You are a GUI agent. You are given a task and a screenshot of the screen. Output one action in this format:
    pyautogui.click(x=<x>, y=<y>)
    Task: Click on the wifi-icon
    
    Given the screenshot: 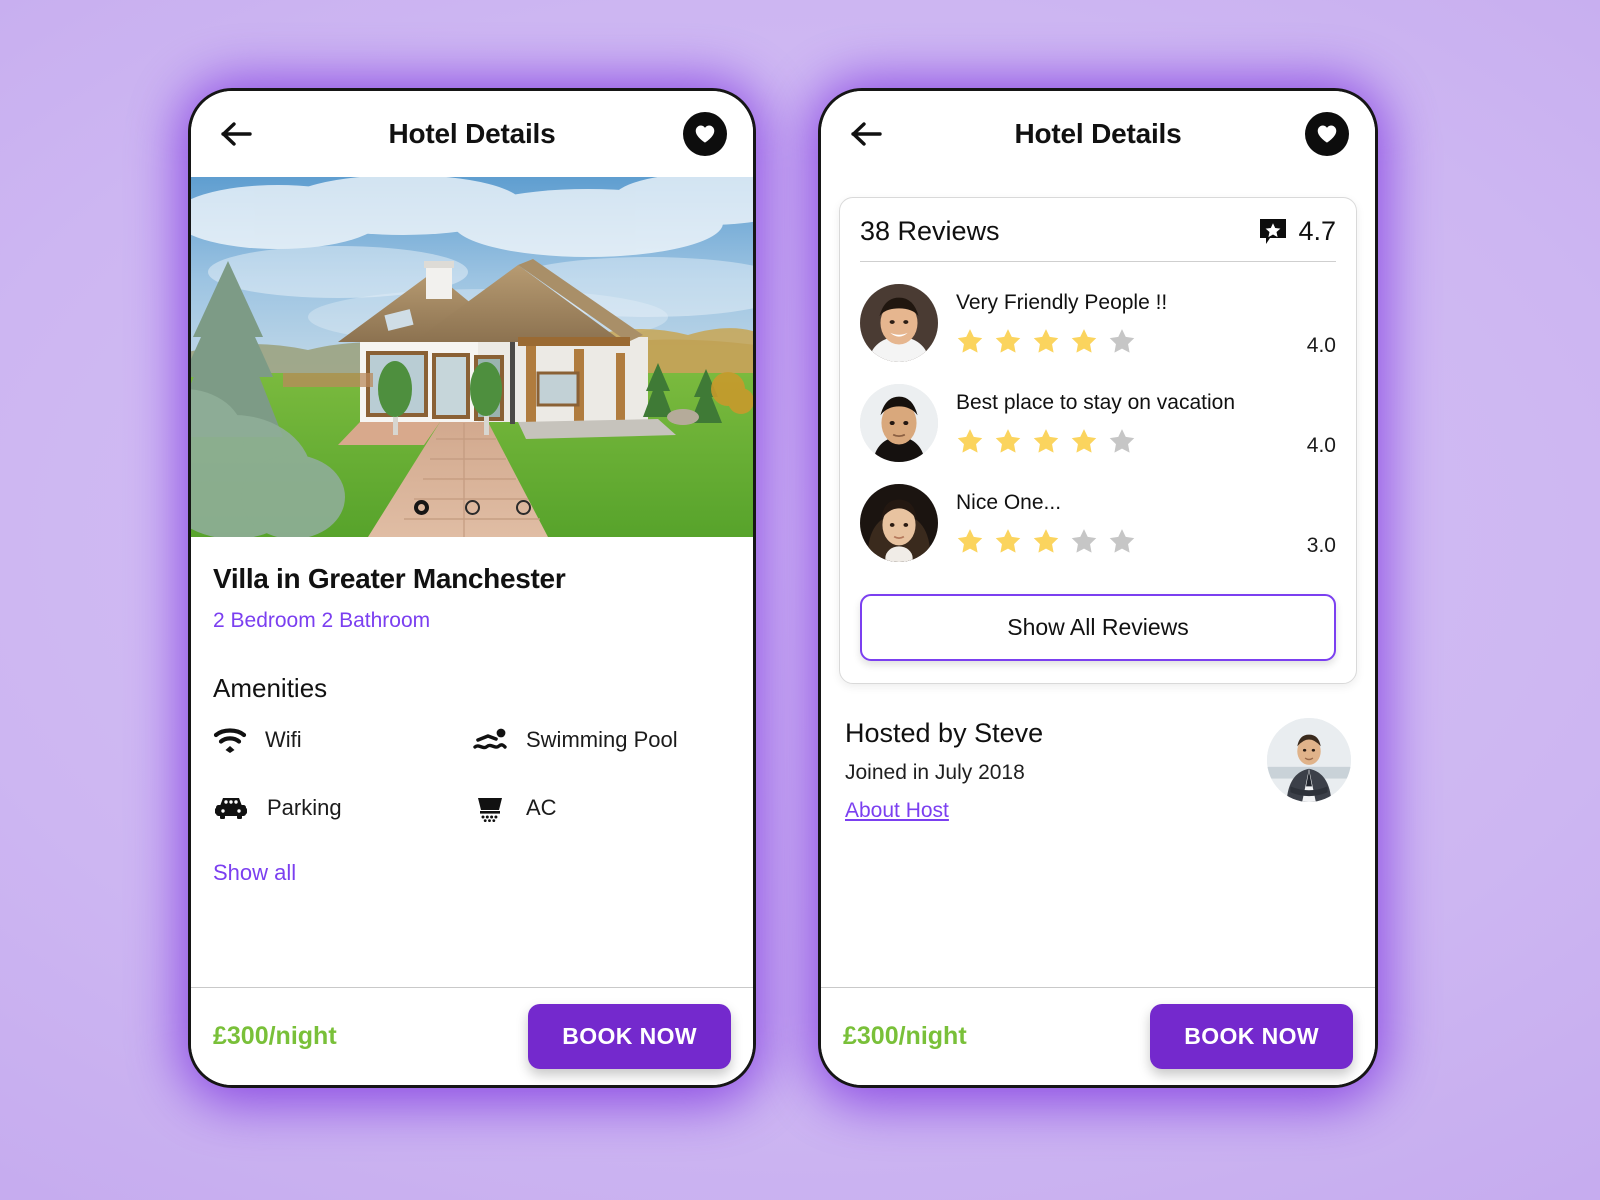 What is the action you would take?
    pyautogui.click(x=230, y=740)
    